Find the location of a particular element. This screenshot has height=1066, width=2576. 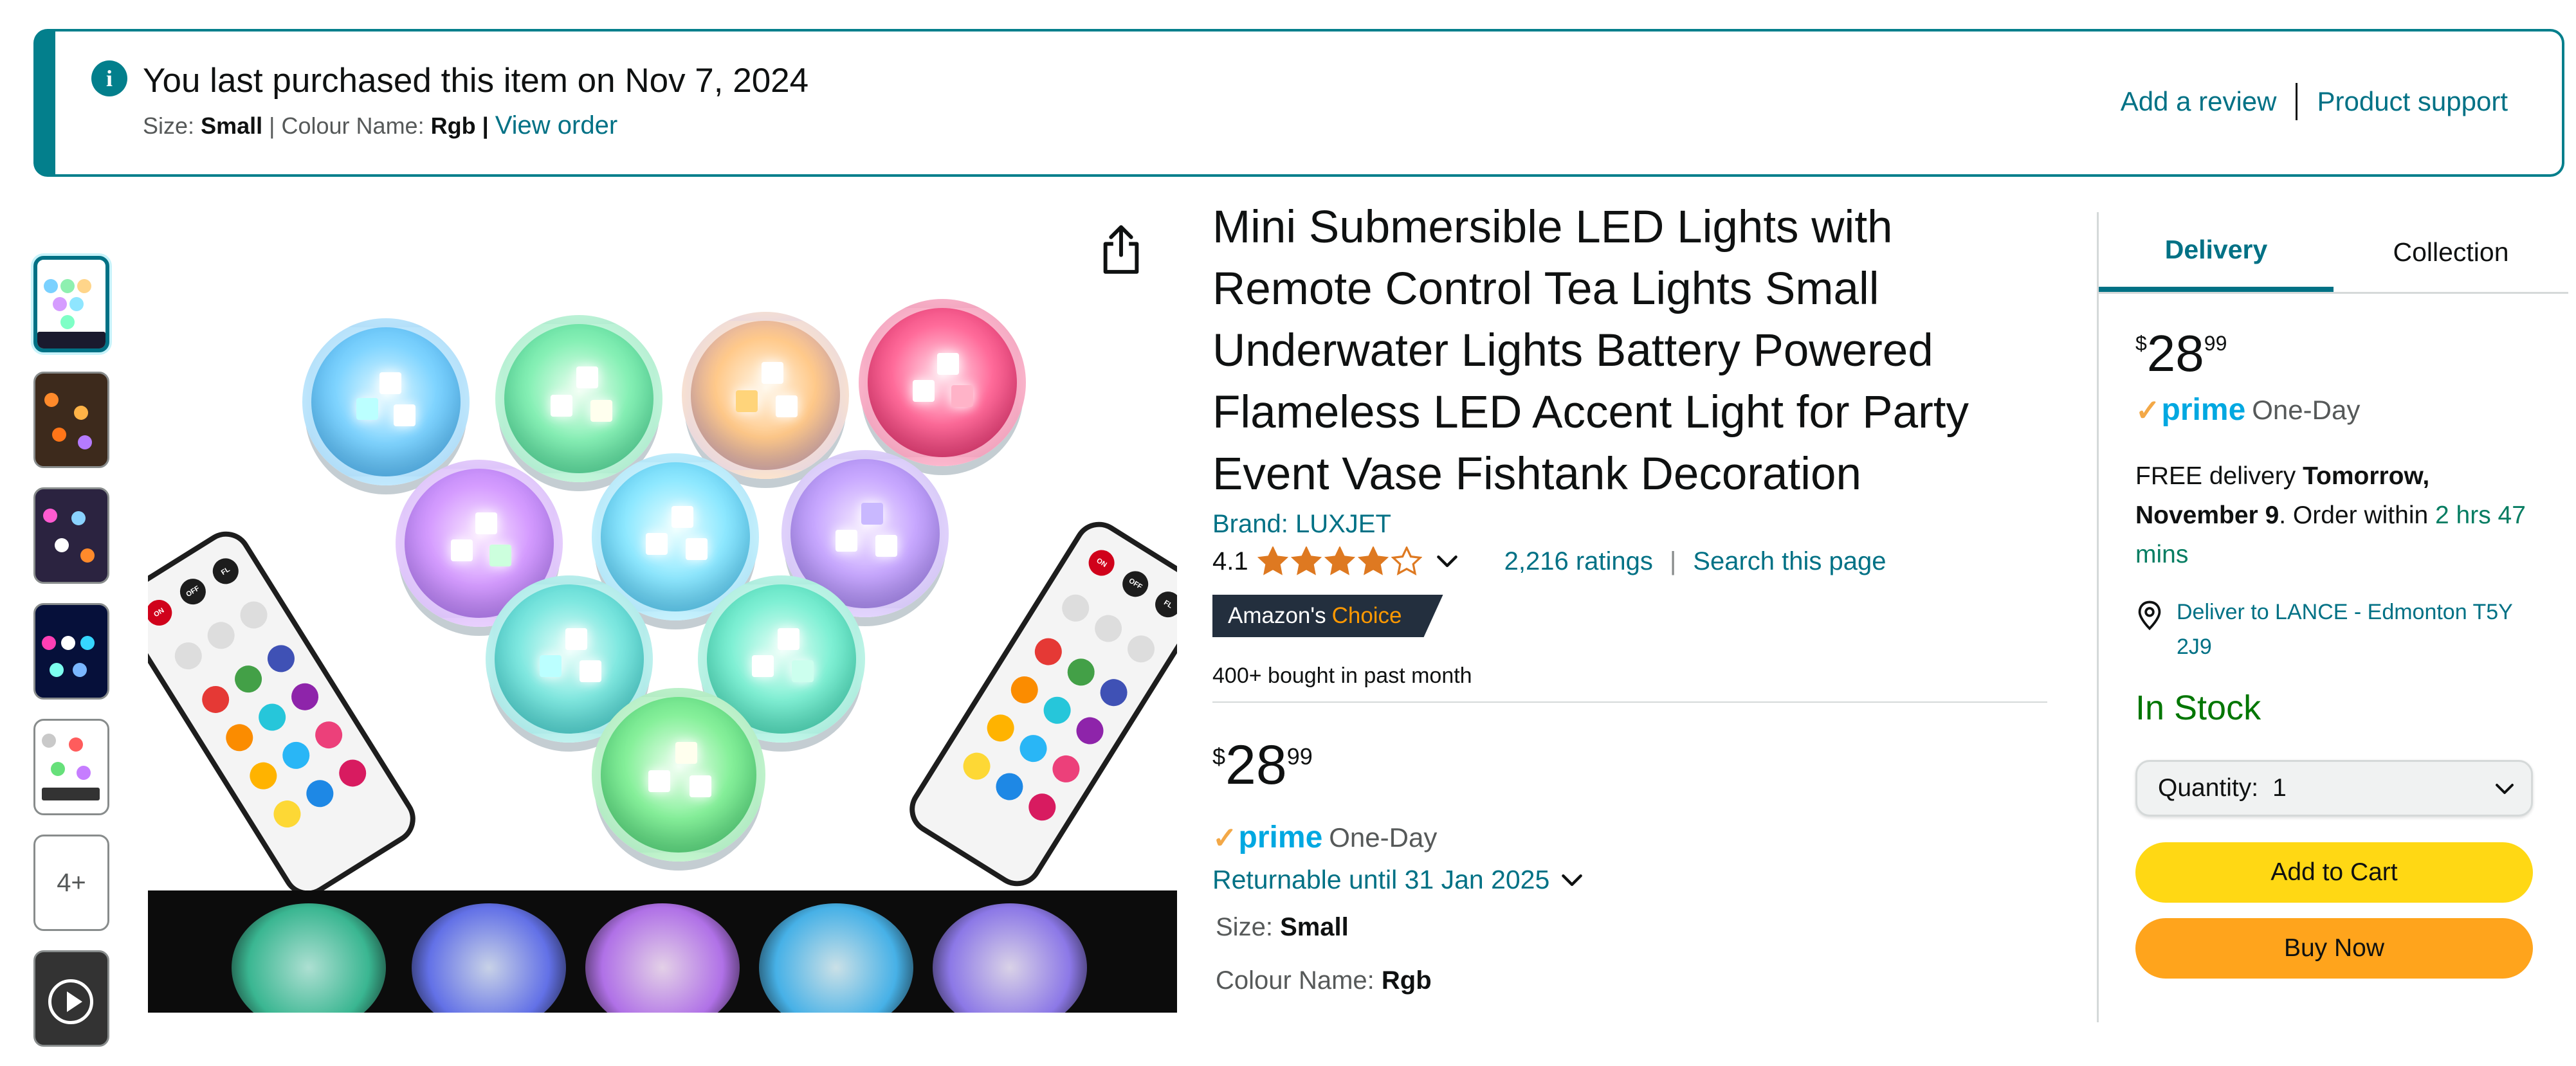

buybox-price: $ 28 99 is located at coordinates (2181, 353).